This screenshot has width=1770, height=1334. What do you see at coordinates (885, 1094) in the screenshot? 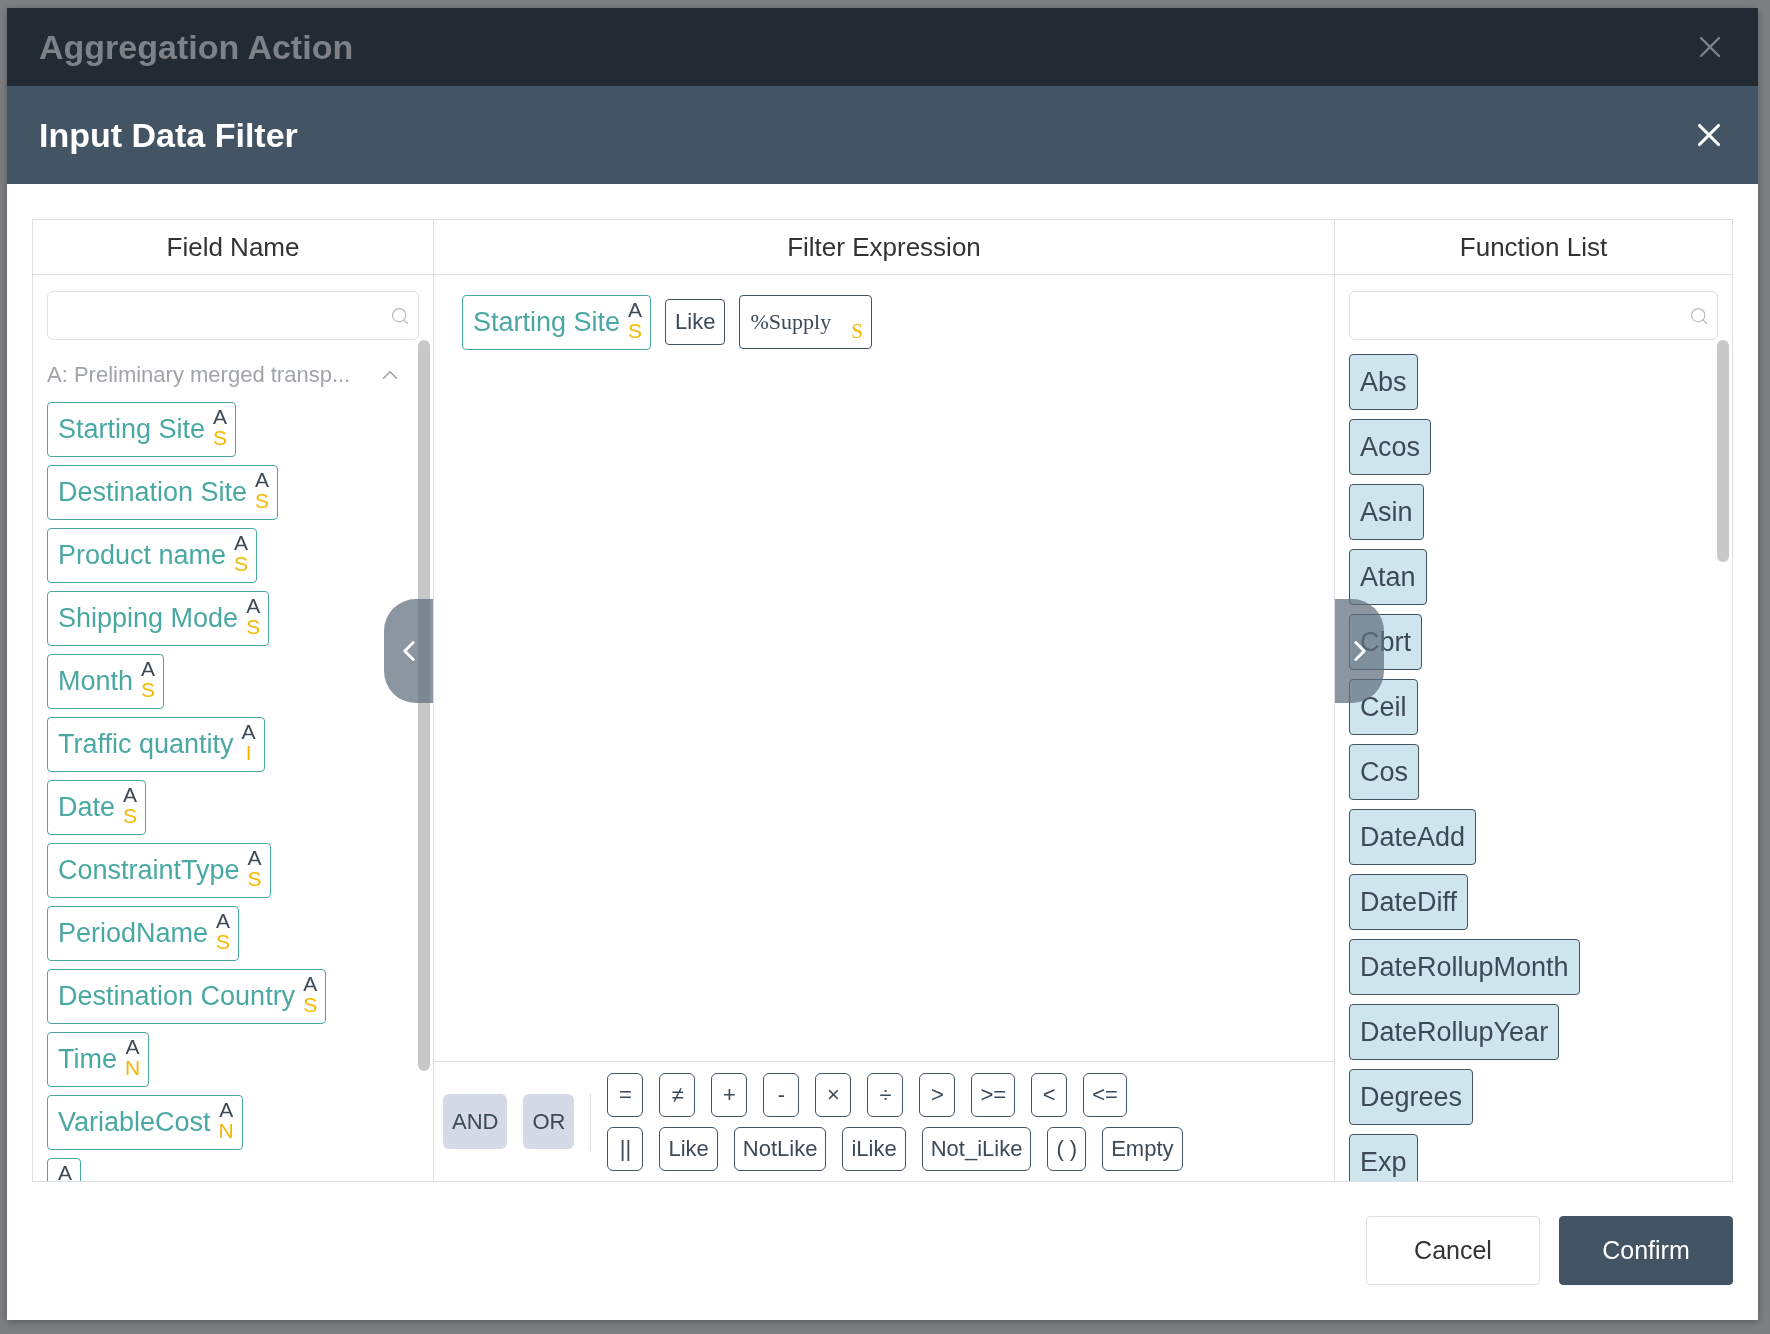
I see `operator-button: ÷` at bounding box center [885, 1094].